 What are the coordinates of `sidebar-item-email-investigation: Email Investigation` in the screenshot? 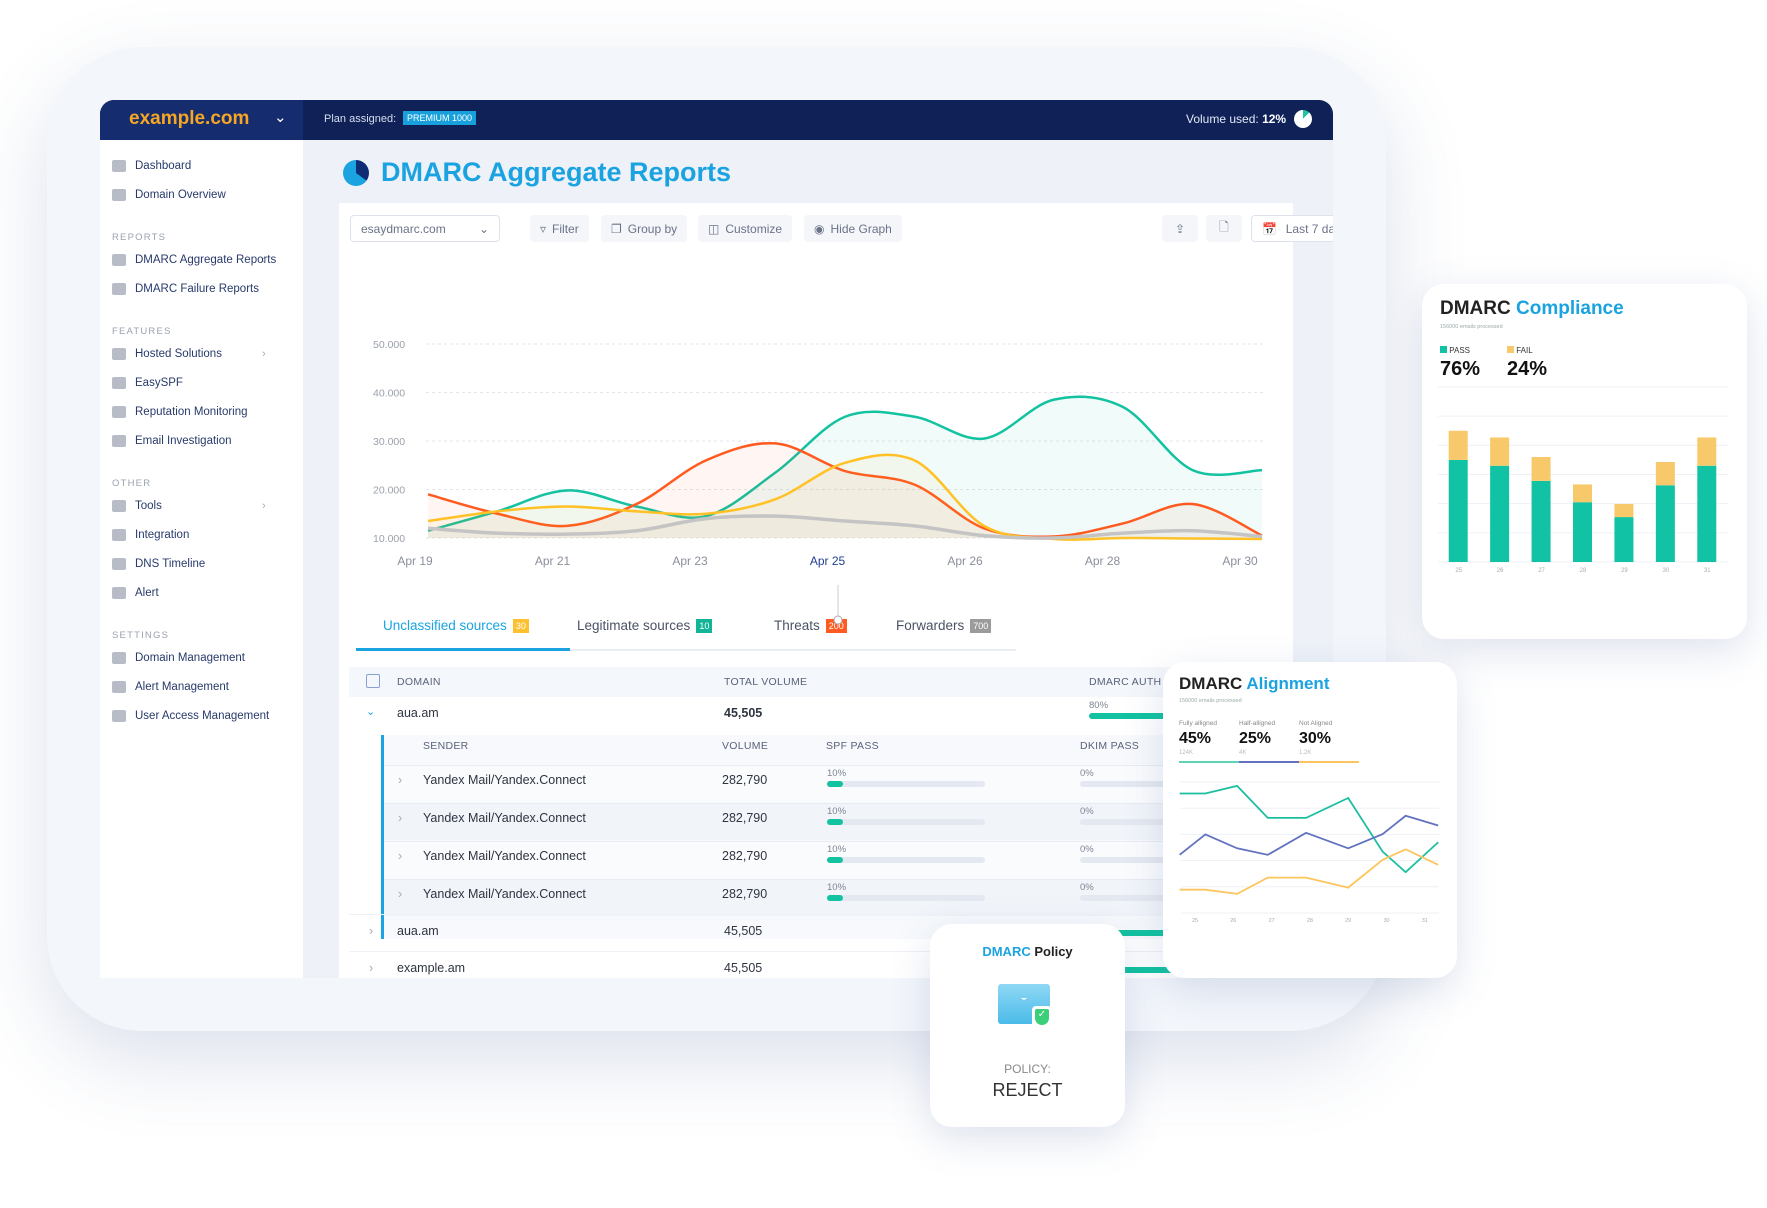 It's located at (172, 441).